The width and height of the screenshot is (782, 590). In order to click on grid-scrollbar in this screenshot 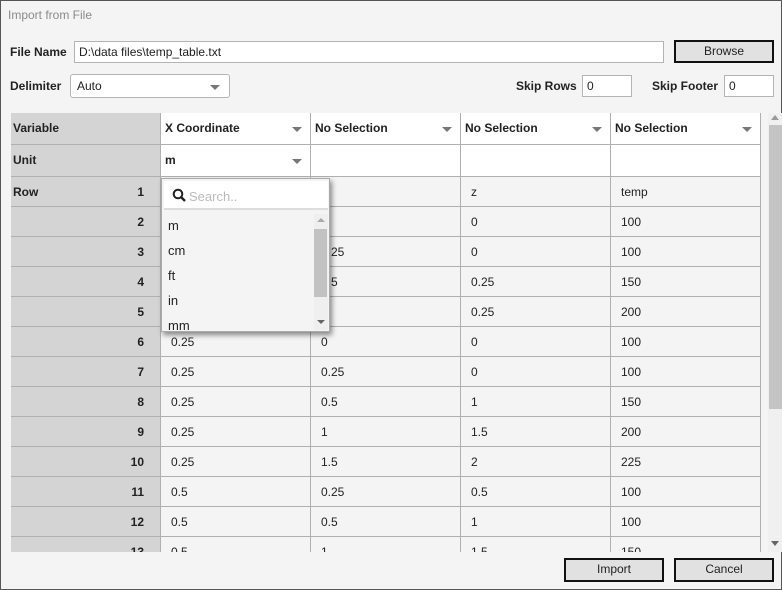, I will do `click(775, 332)`.